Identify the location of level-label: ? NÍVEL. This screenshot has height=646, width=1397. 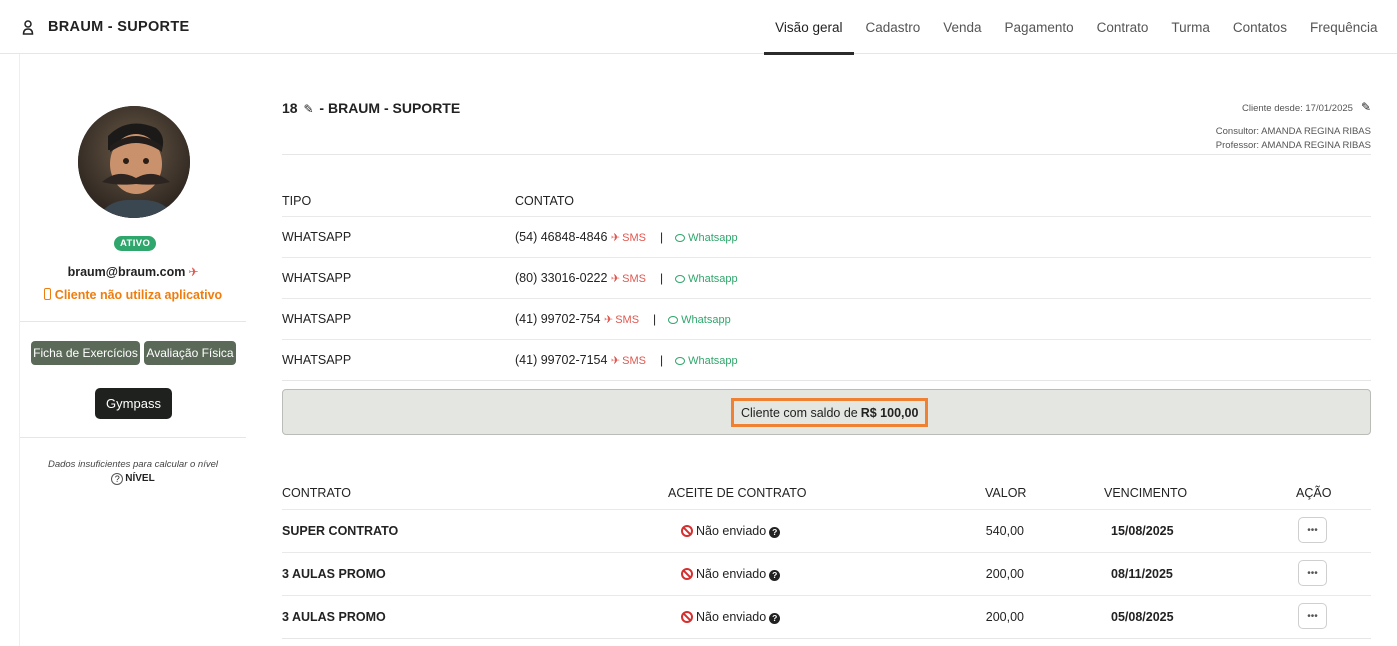
(133, 479).